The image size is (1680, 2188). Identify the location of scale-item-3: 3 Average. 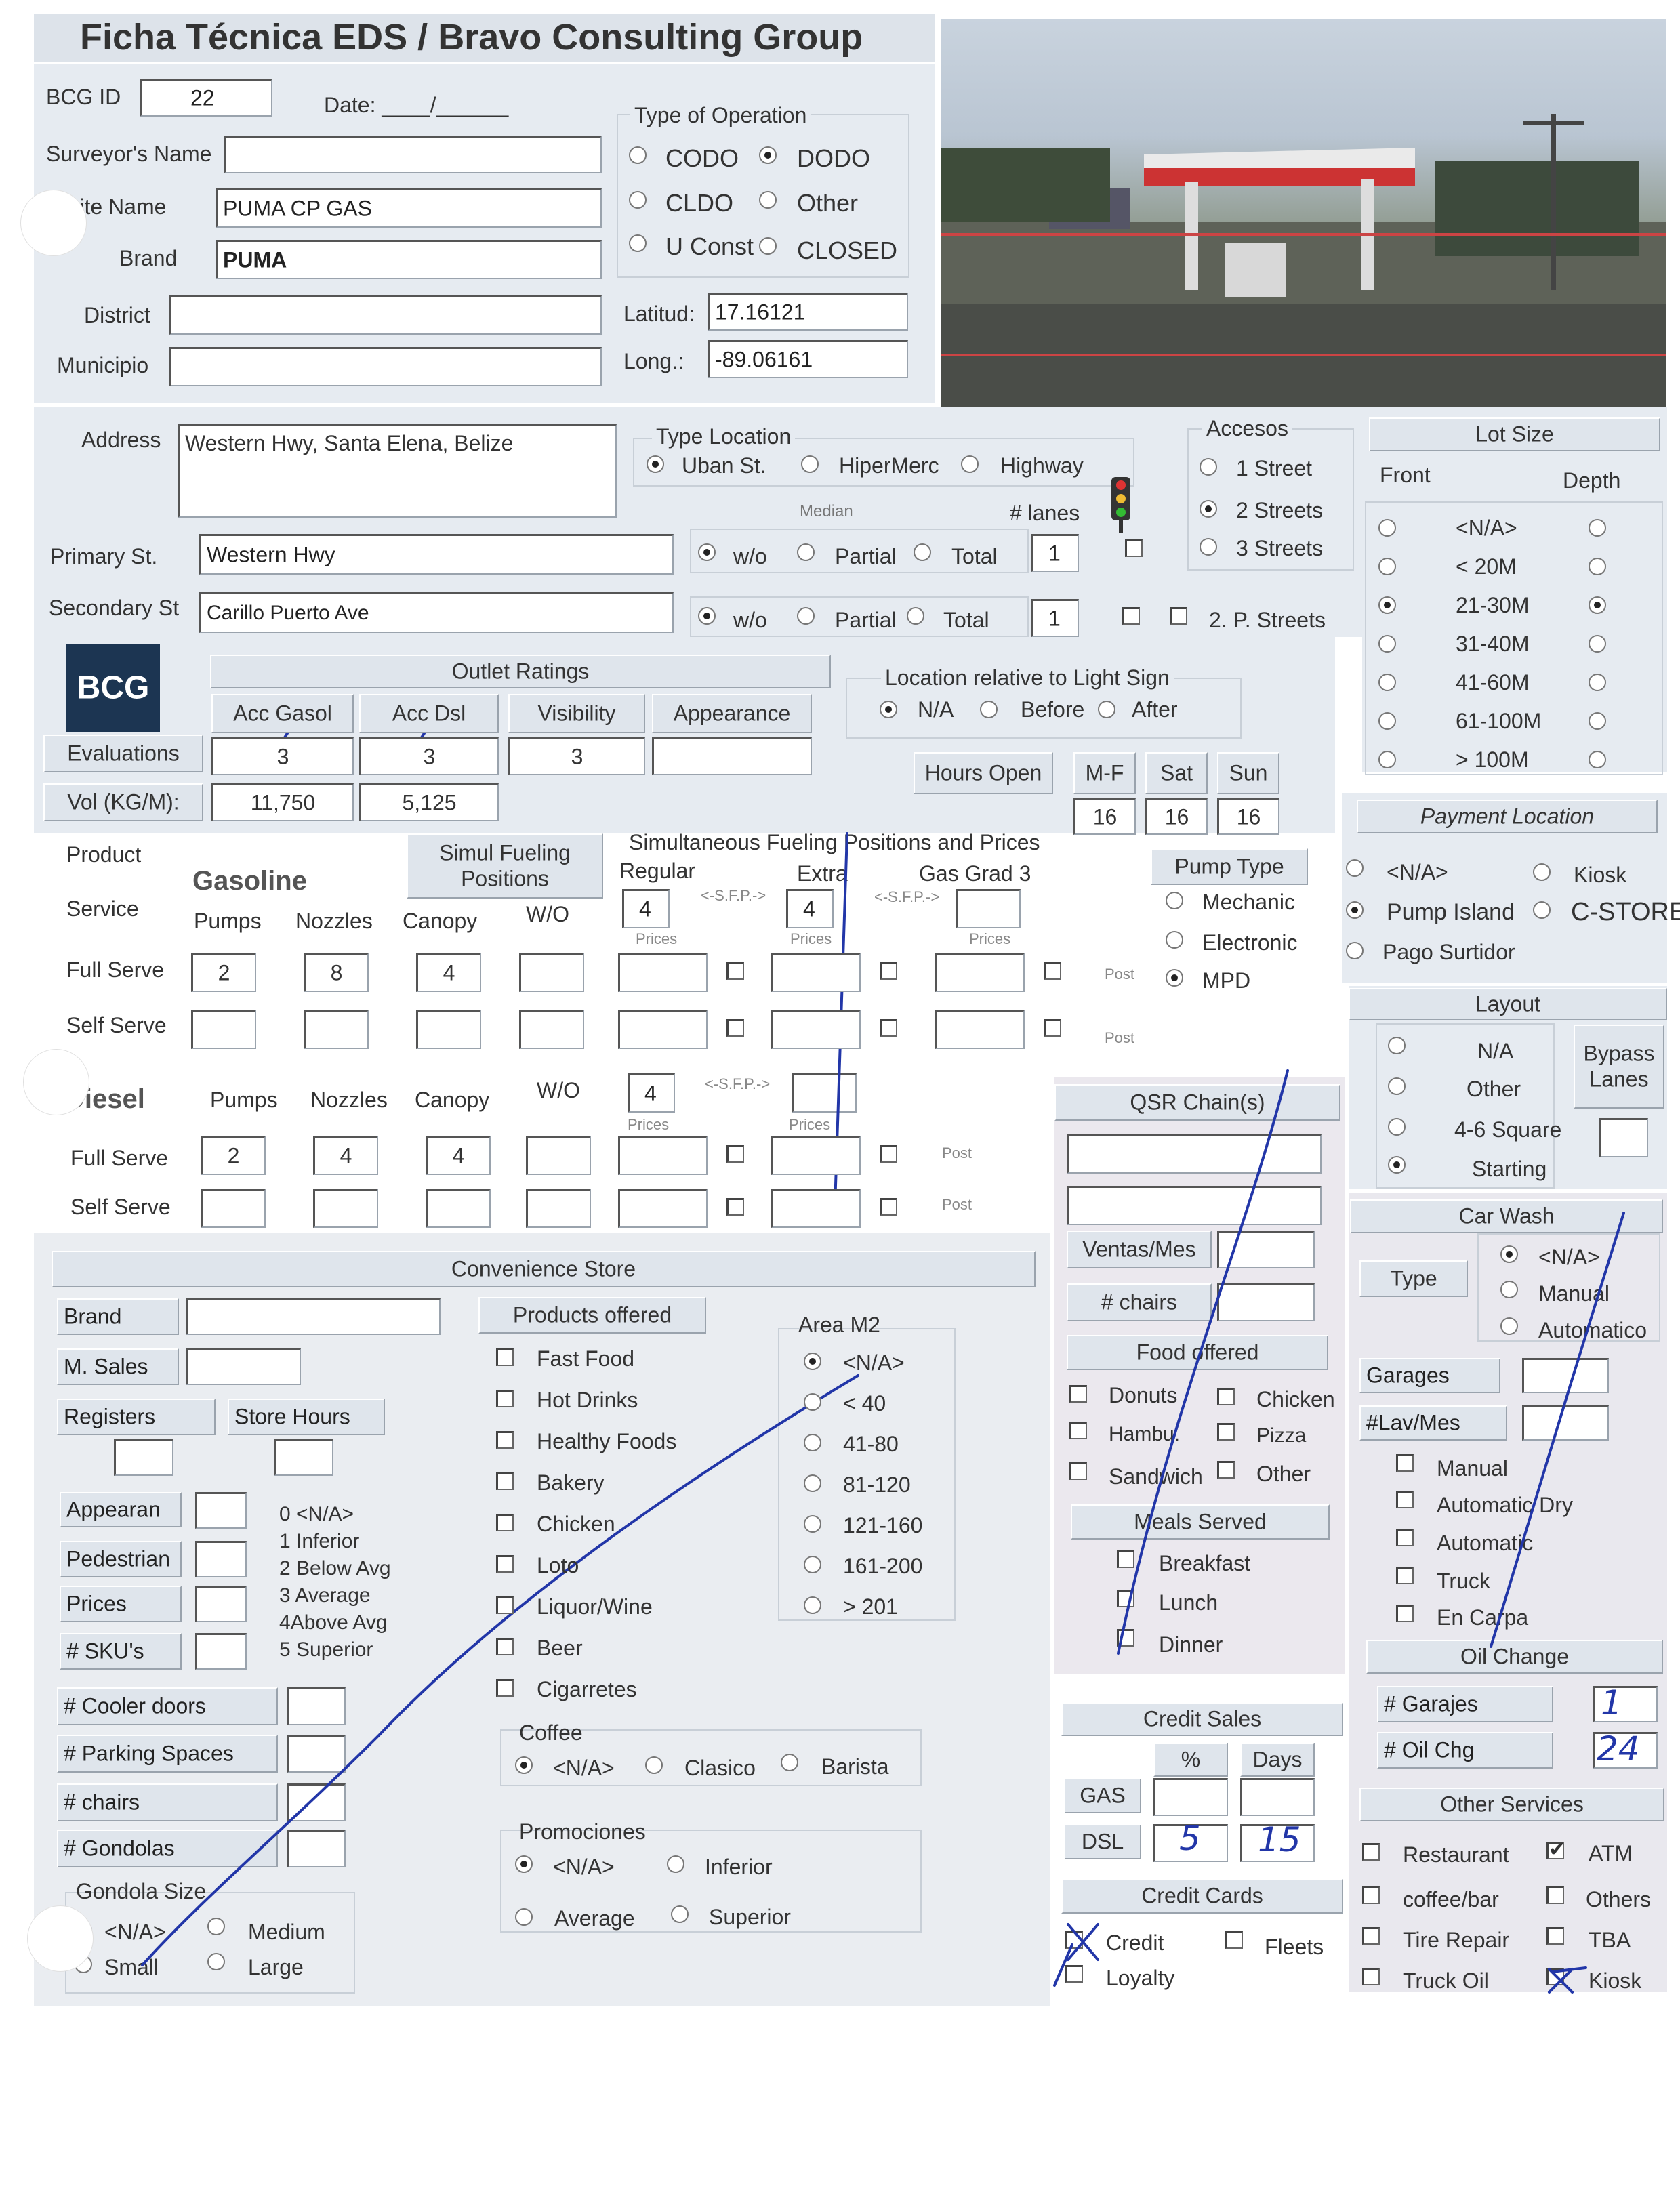
(325, 1595).